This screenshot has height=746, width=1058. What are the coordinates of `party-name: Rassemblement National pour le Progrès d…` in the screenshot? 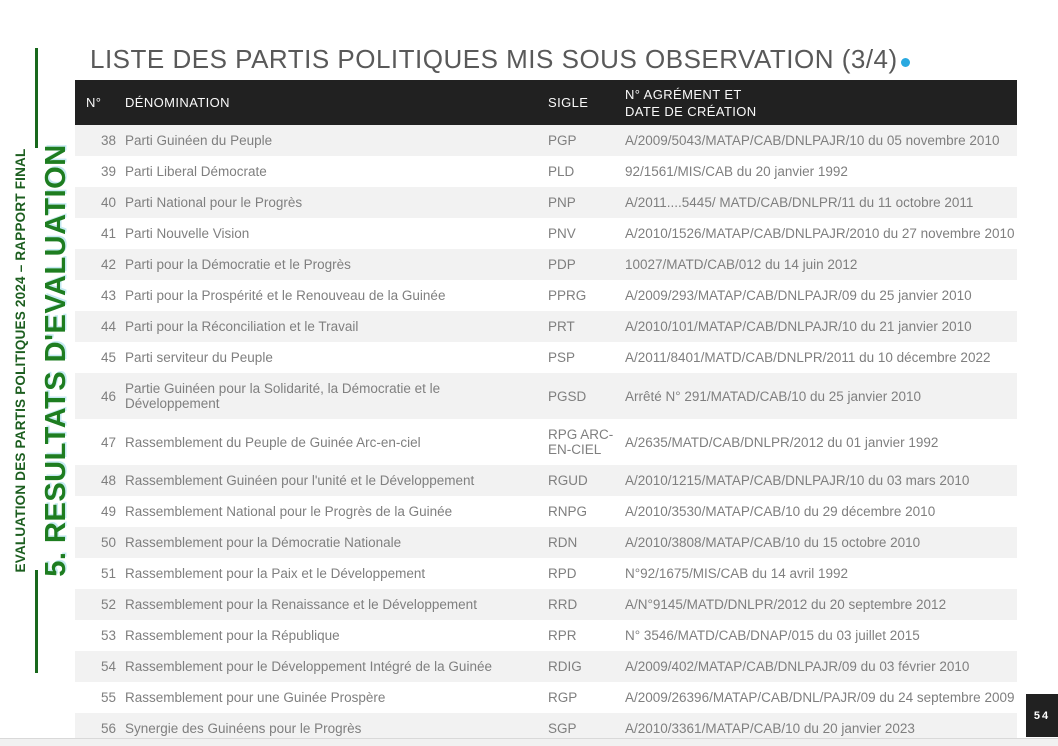 It's located at (289, 511).